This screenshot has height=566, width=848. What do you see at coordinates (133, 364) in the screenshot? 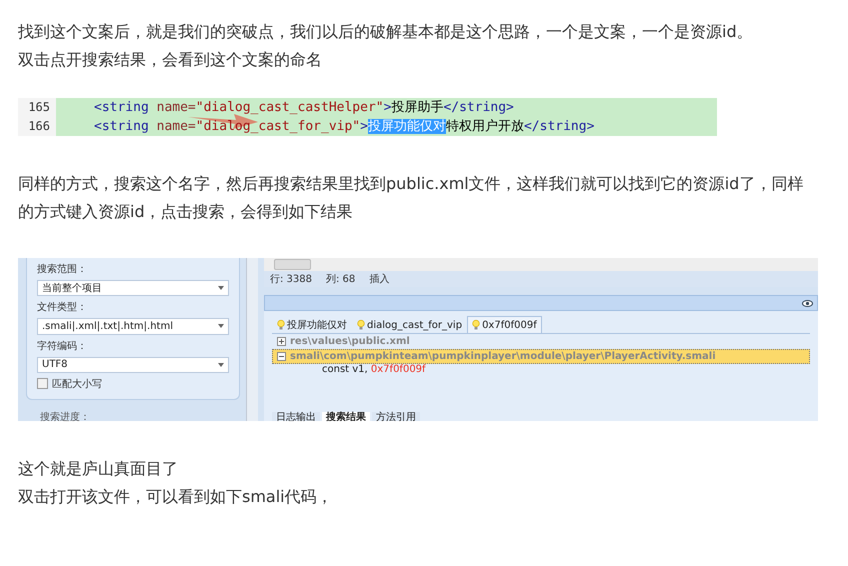
I see `dropdown: UTF8` at bounding box center [133, 364].